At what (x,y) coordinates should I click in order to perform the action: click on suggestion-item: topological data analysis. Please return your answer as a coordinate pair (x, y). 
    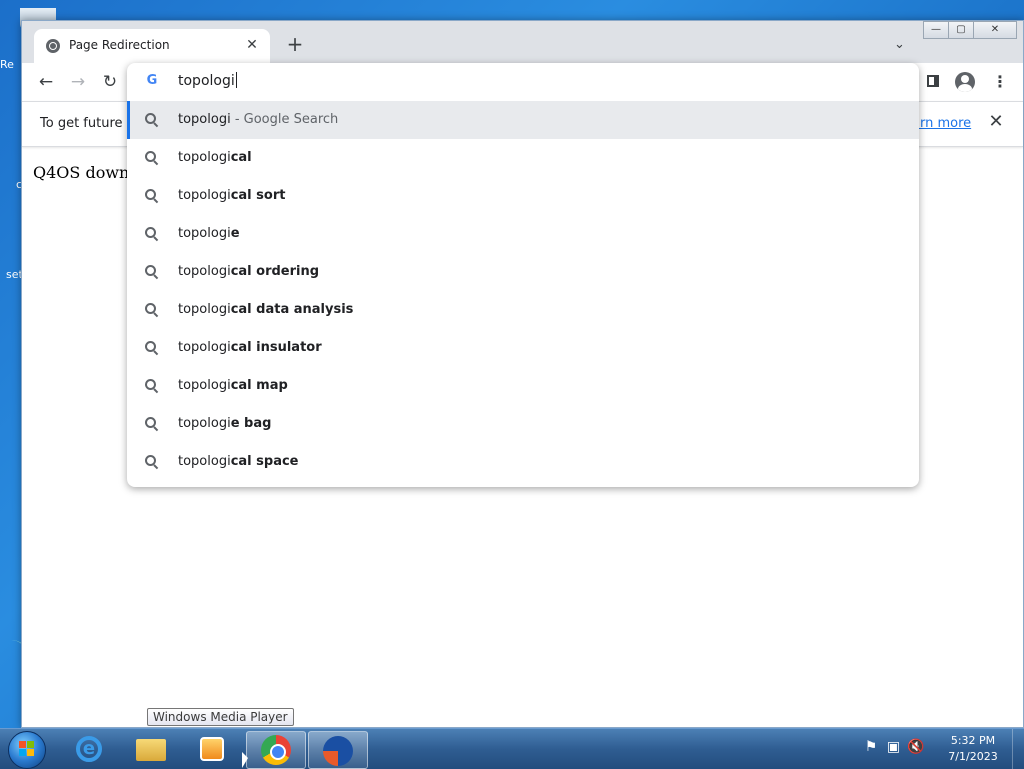
    Looking at the image, I should click on (523, 310).